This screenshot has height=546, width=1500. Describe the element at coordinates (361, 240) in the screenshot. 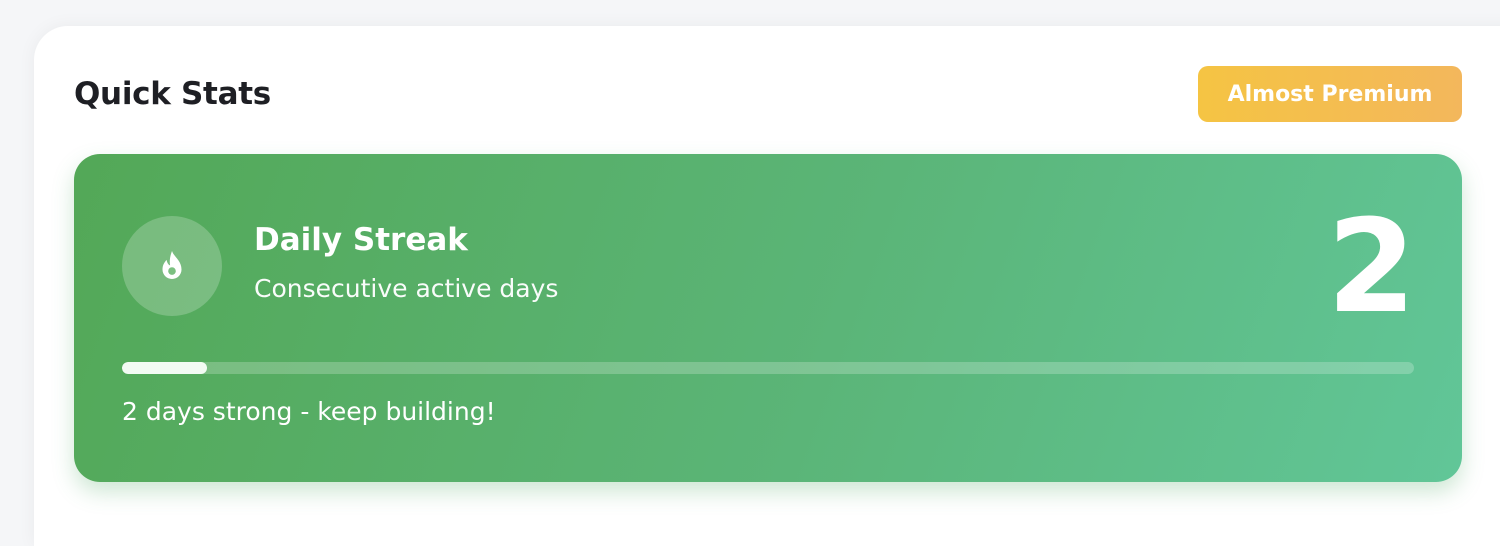

I see `streak-title: Daily Streak` at that location.